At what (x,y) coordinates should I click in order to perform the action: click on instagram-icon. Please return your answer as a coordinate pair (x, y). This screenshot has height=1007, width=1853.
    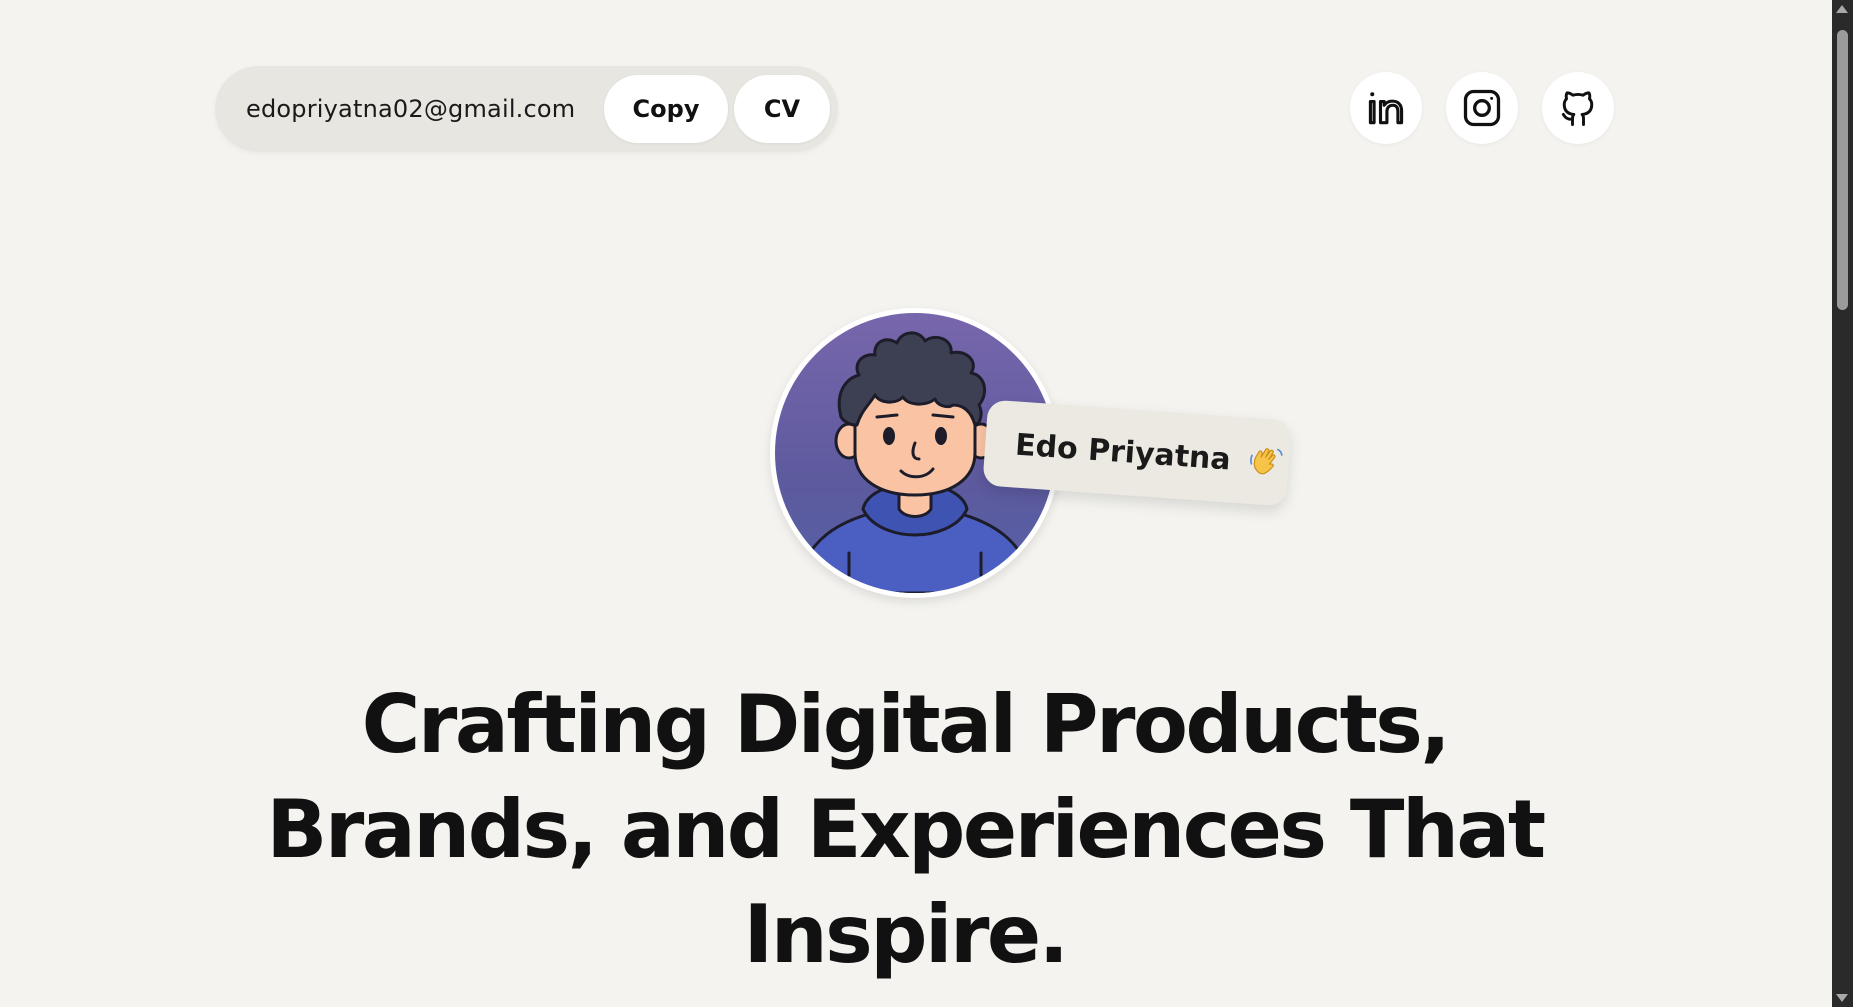
    Looking at the image, I should click on (1482, 108).